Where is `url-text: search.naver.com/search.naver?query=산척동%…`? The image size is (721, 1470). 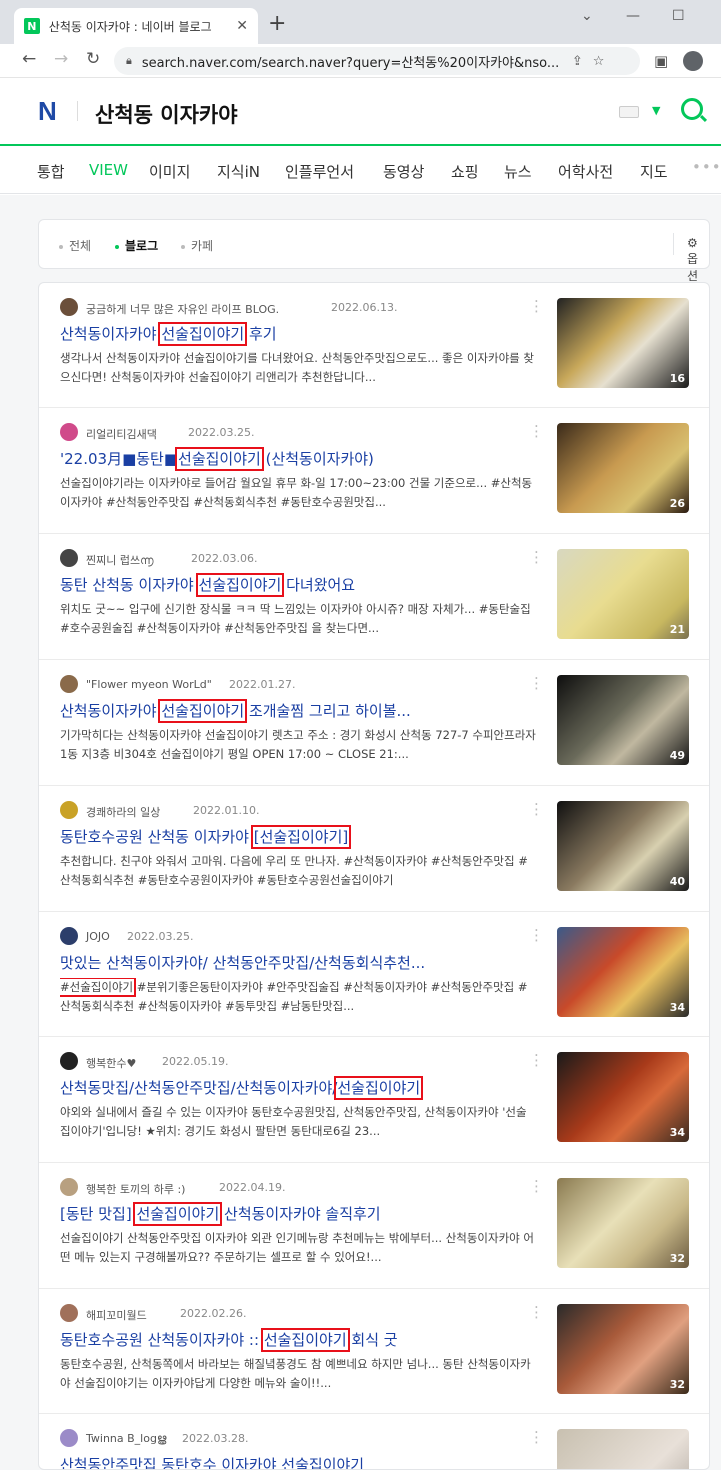 url-text: search.naver.com/search.naver?query=산척동%… is located at coordinates (352, 61).